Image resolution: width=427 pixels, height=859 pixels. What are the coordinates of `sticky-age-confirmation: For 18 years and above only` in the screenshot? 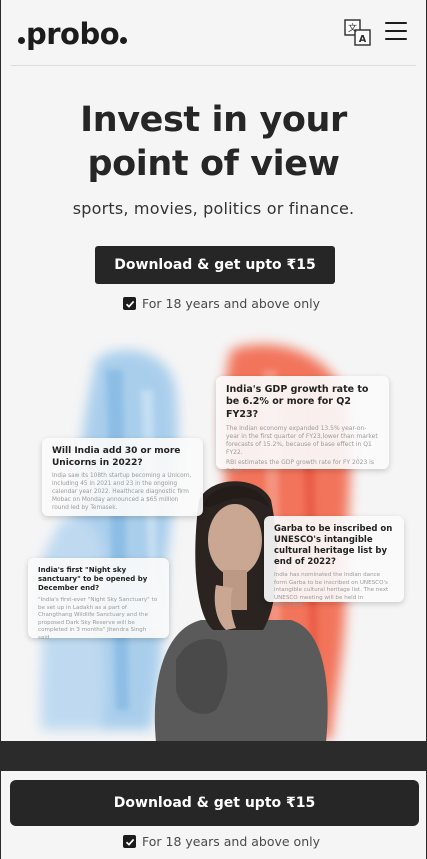 It's located at (221, 841).